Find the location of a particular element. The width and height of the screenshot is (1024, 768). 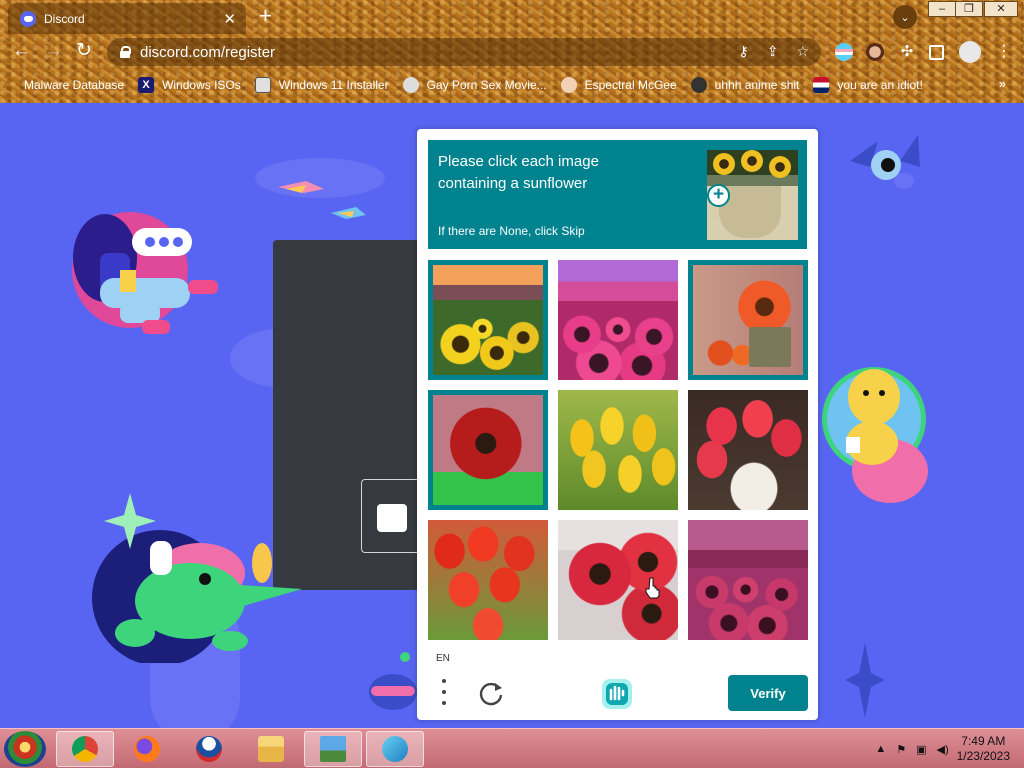

taskbar-chrome-button is located at coordinates (85, 749).